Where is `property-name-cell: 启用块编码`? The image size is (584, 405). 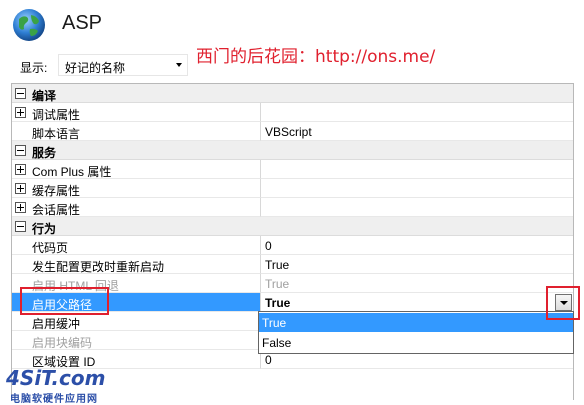 property-name-cell: 启用块编码 is located at coordinates (136, 340).